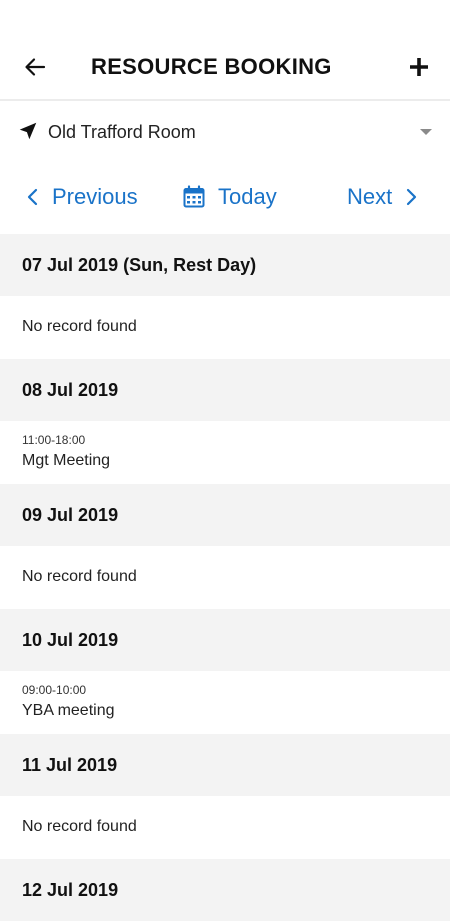 This screenshot has height=921, width=450. Describe the element at coordinates (426, 132) in the screenshot. I see `chevron-down-icon` at that location.